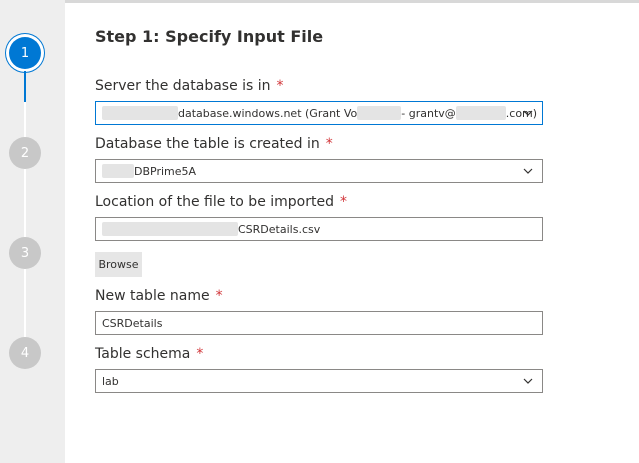  What do you see at coordinates (183, 86) in the screenshot?
I see `server-label-text: Server the database is in` at bounding box center [183, 86].